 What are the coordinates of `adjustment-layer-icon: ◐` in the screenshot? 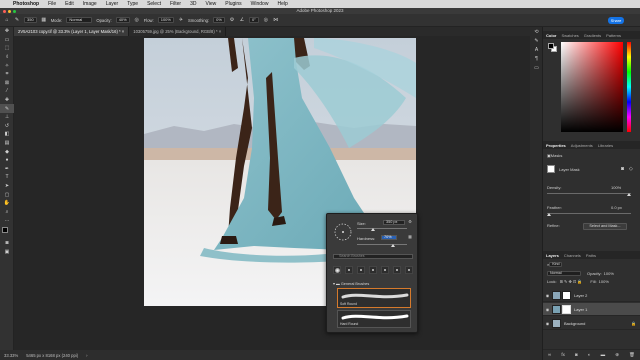 It's located at (589, 354).